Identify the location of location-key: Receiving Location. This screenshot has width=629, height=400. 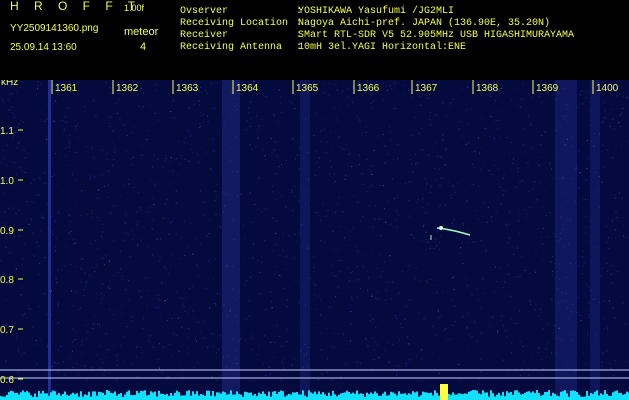
(234, 23).